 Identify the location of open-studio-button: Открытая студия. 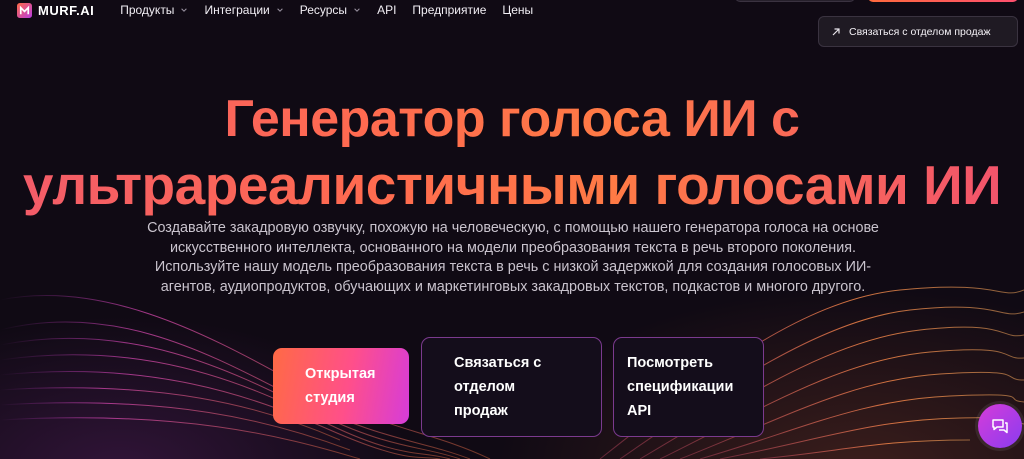
(341, 386).